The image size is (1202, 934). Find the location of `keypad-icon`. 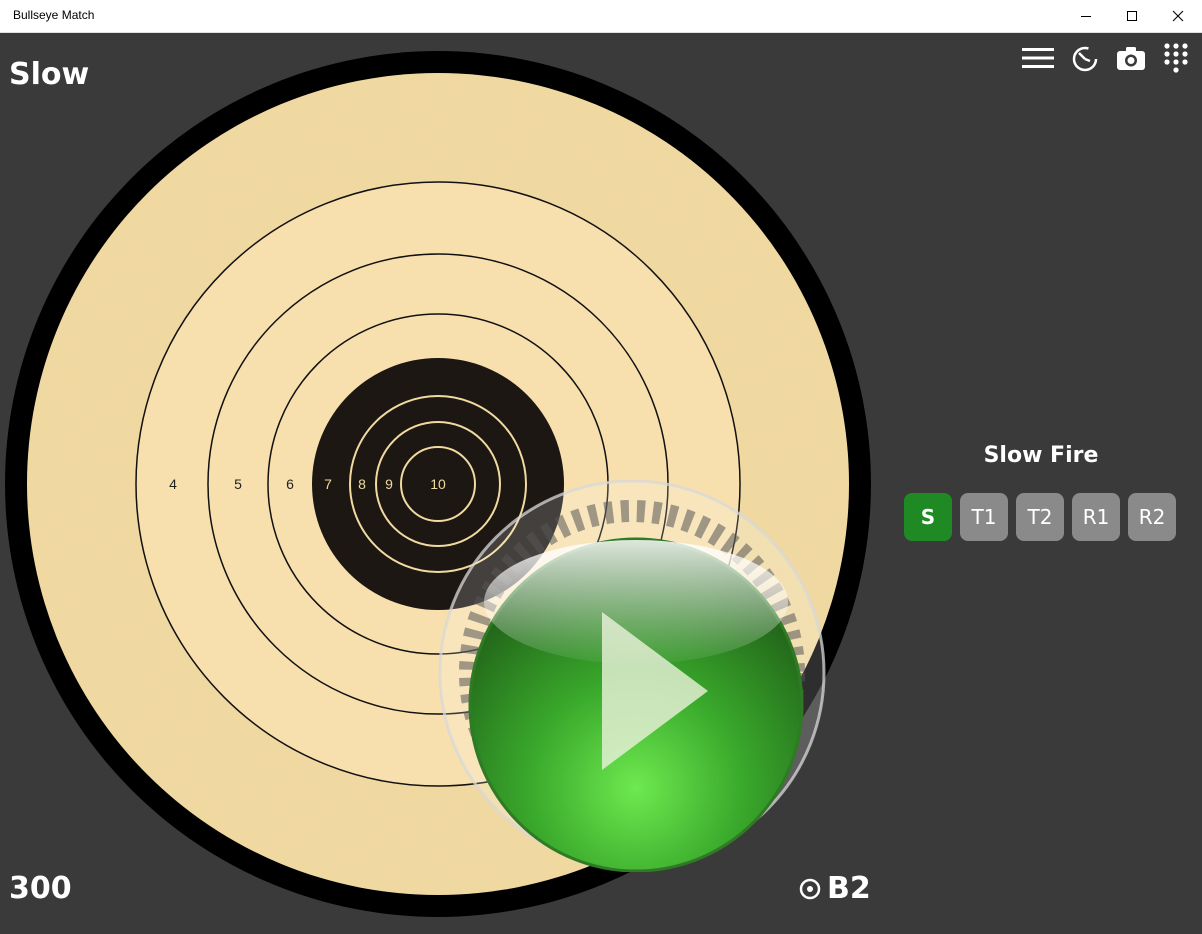

keypad-icon is located at coordinates (1176, 58).